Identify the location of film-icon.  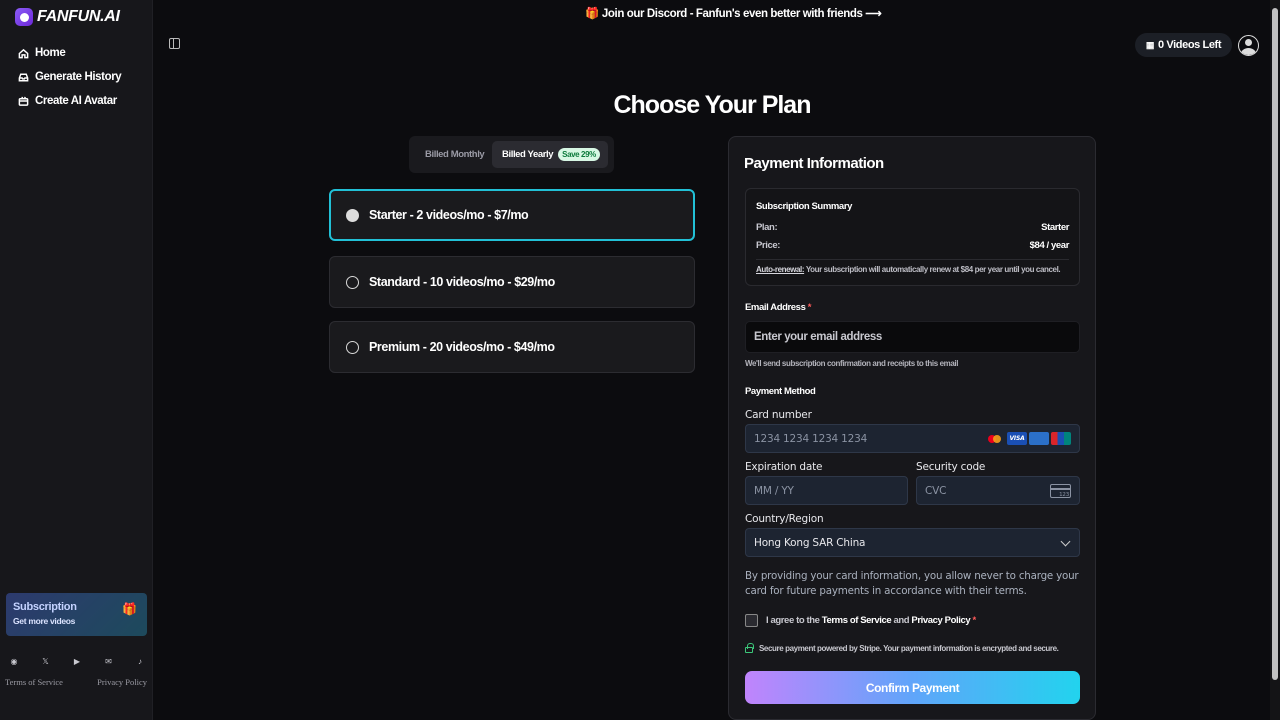
(23, 101).